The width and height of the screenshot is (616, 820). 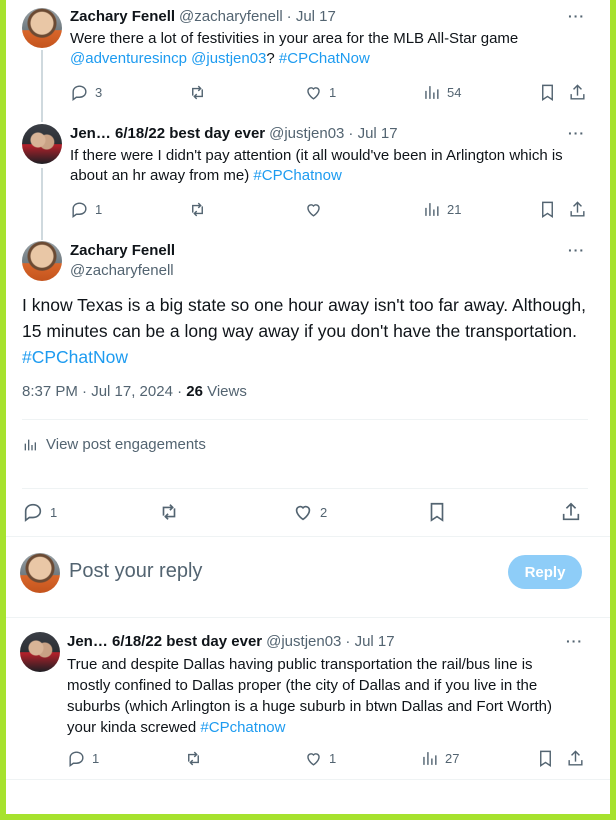 I want to click on hashtag-link: #CPchatnow, so click(x=242, y=727).